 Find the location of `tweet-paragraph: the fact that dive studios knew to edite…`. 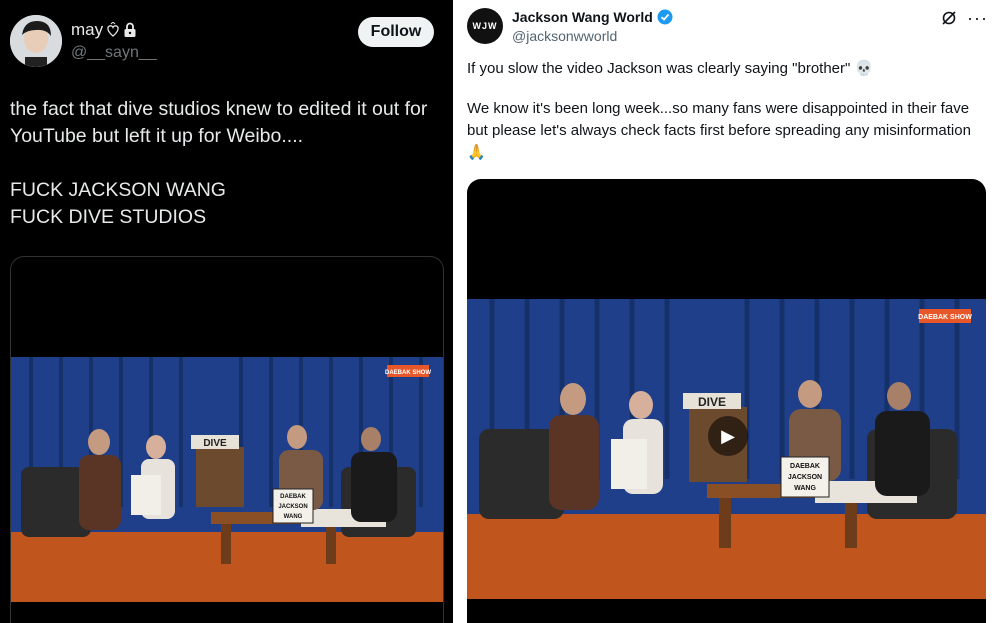

tweet-paragraph: the fact that dive studios knew to edite… is located at coordinates (219, 122).